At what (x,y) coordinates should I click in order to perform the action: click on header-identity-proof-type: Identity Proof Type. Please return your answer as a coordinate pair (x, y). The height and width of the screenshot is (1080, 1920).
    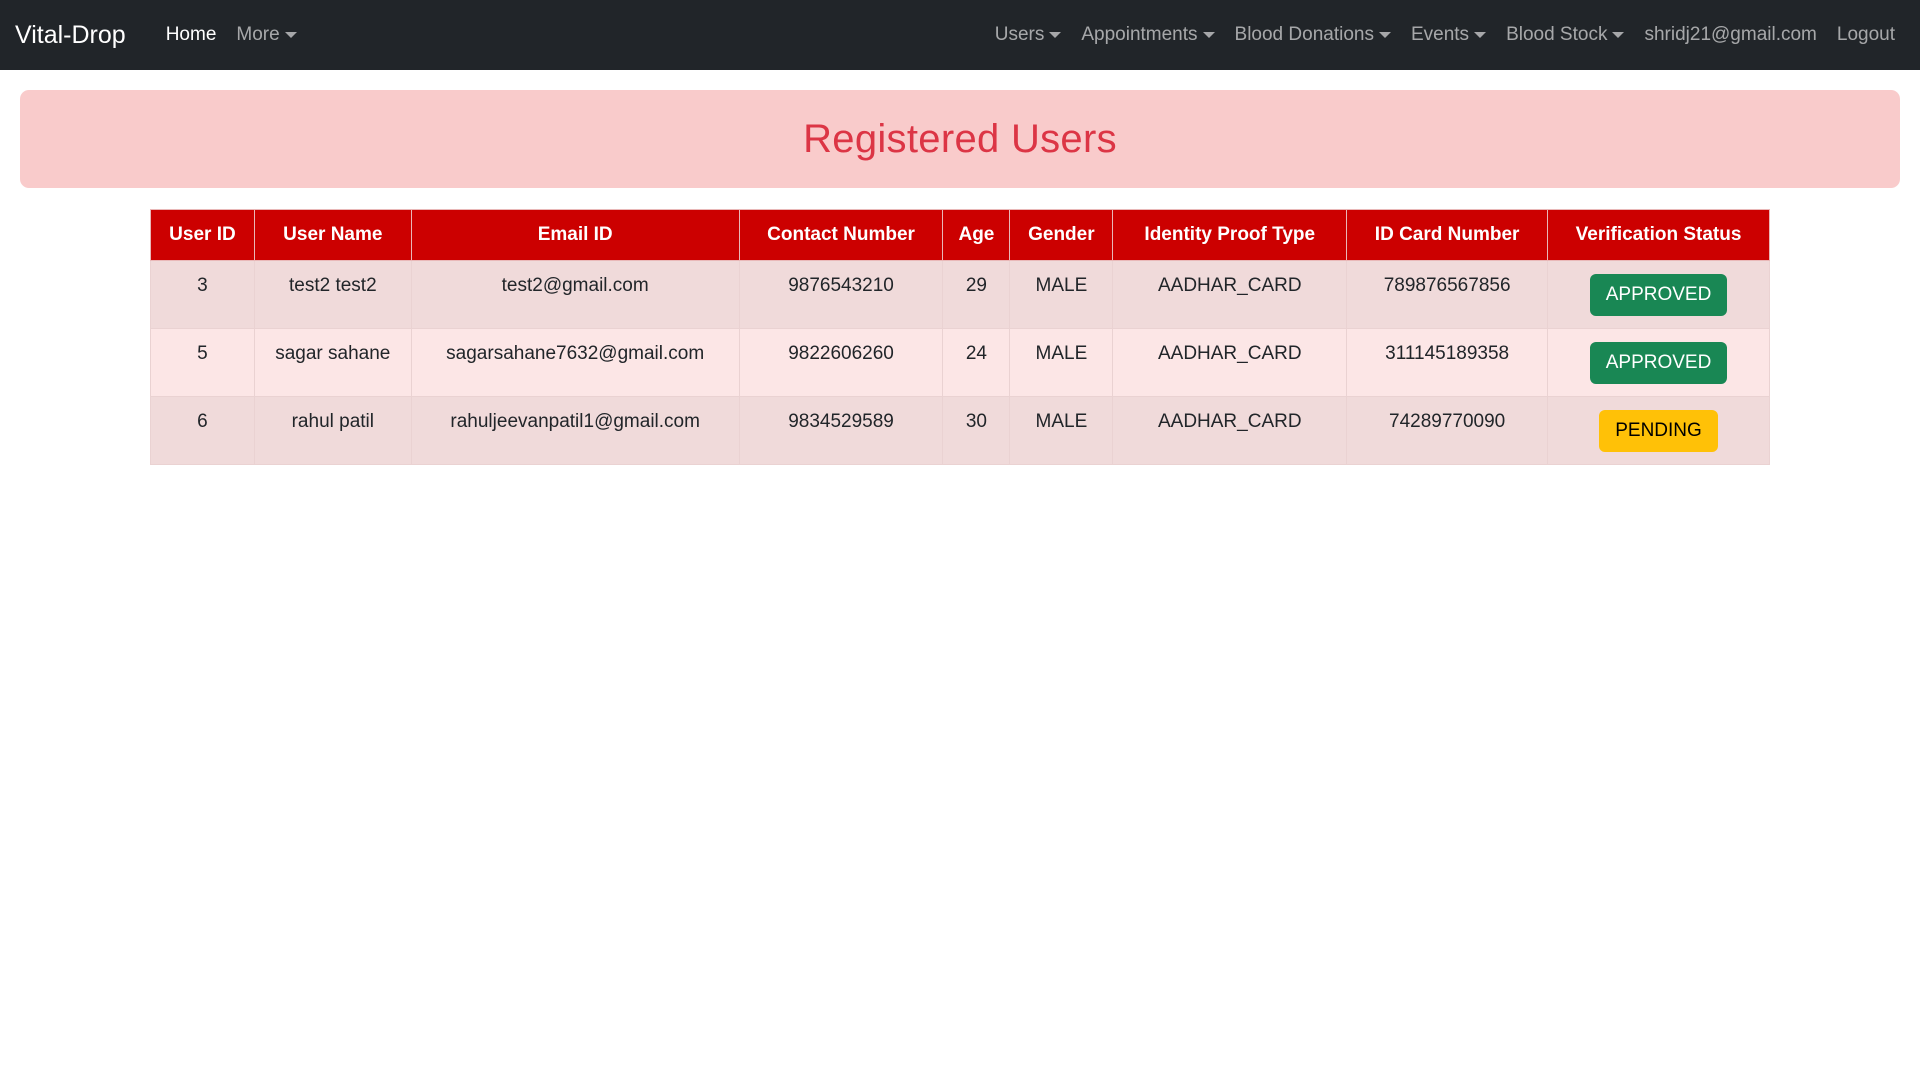
    Looking at the image, I should click on (1230, 235).